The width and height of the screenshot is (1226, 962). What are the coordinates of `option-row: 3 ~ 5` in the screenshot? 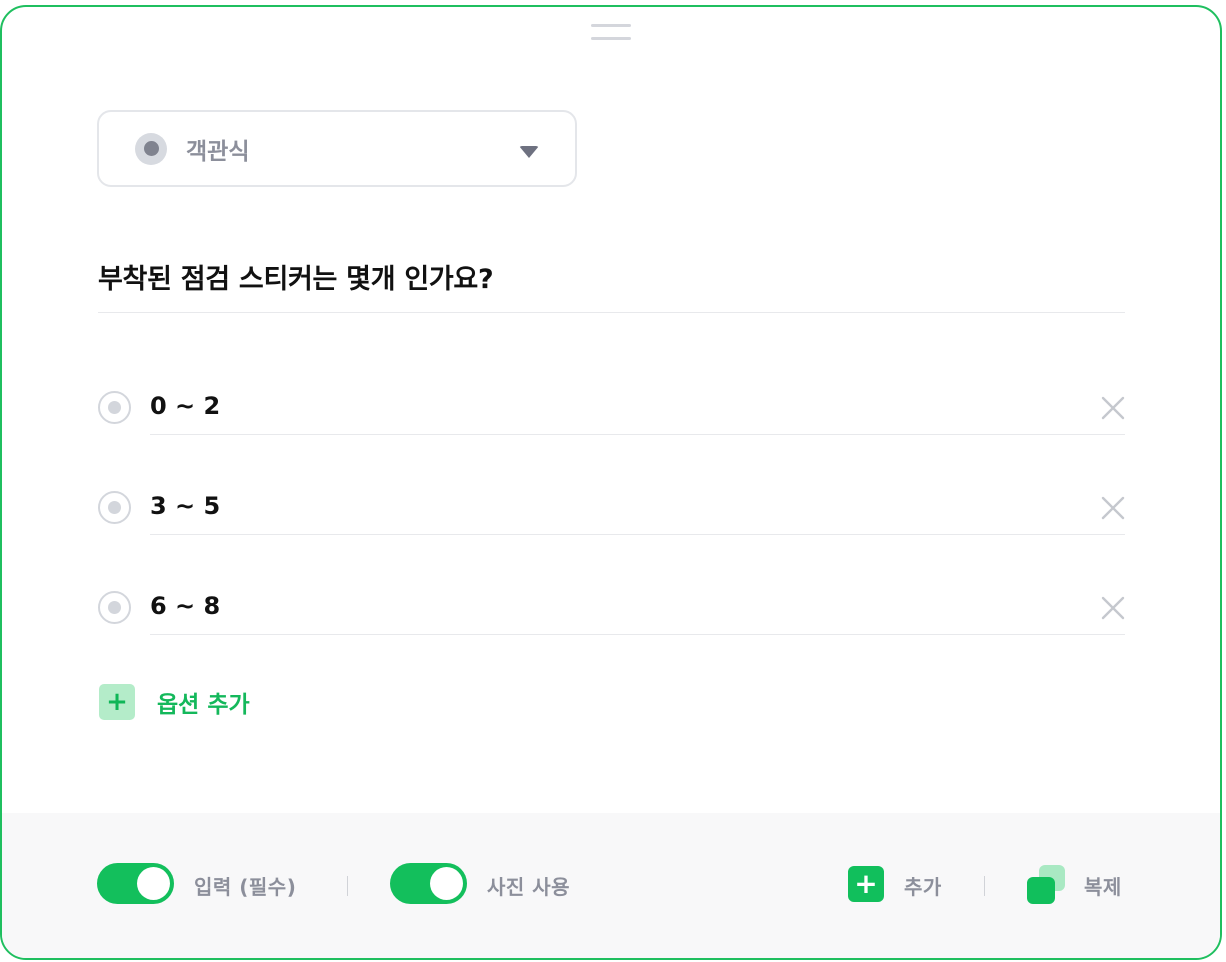 It's located at (611, 503).